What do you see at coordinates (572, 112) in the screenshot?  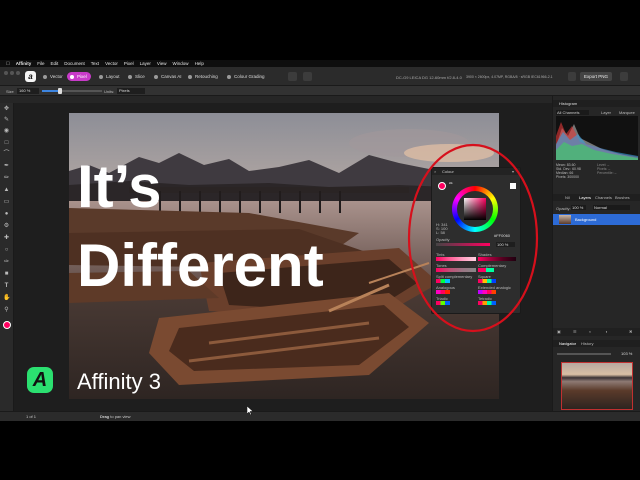 I see `histogram-channel-select: All Channels` at bounding box center [572, 112].